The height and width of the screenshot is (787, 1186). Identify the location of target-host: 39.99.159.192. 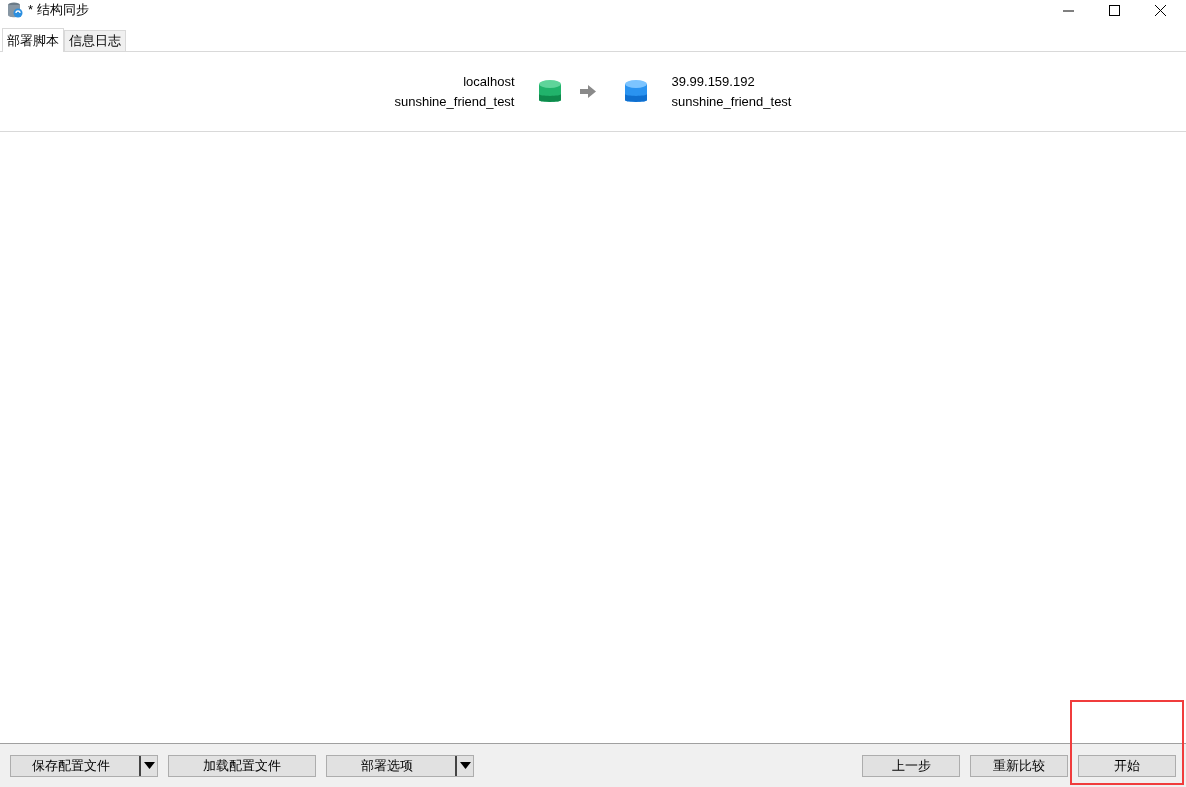
(713, 81).